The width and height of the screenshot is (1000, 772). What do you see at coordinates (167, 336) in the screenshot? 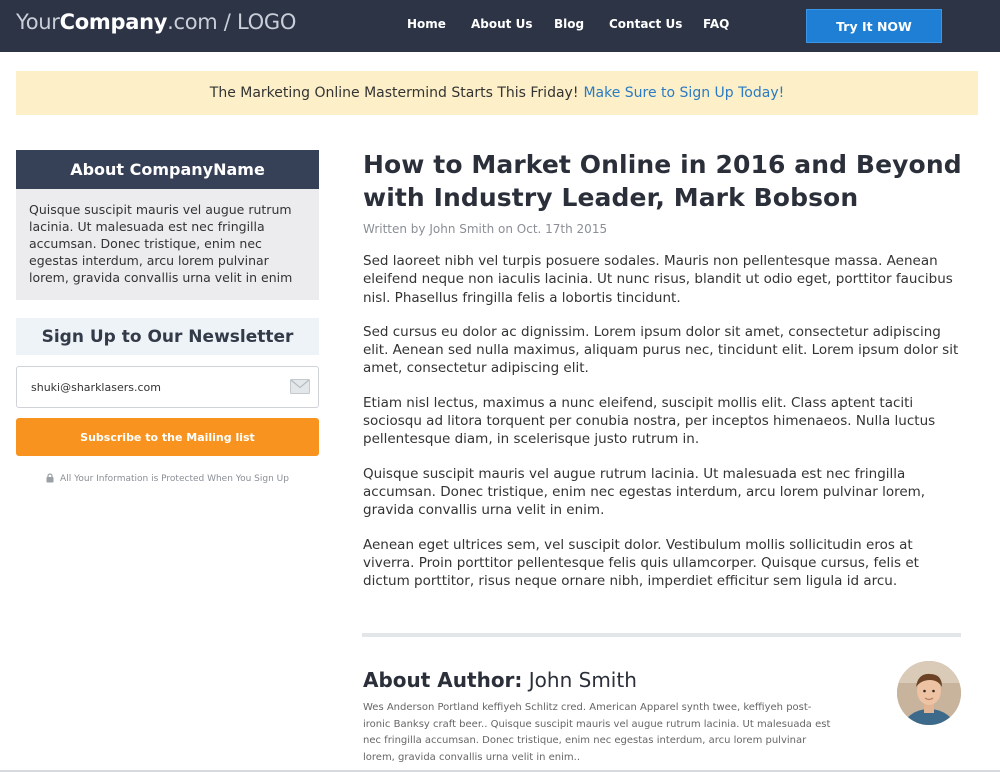
I see `newsletter-title: Sign Up to Our Newsletter` at bounding box center [167, 336].